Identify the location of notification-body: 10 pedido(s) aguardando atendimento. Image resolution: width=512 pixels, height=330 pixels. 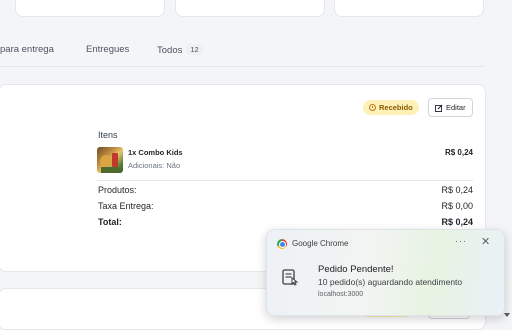
(390, 282).